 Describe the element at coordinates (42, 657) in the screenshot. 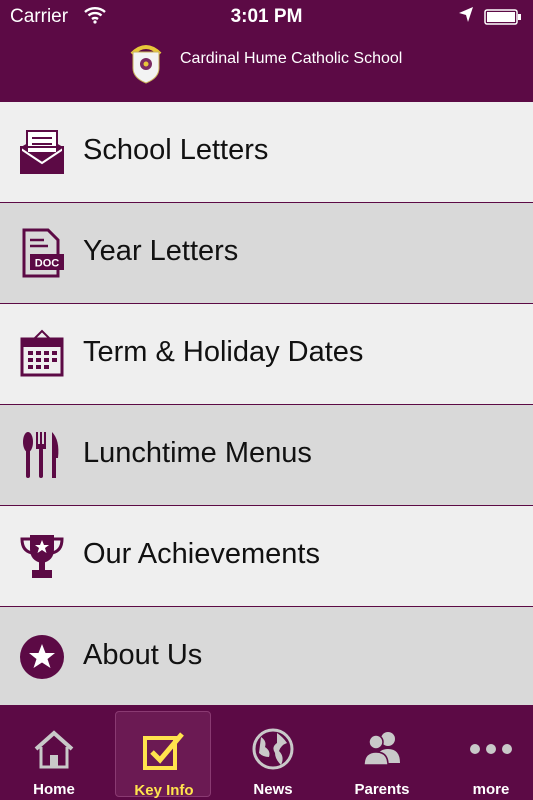

I see `star-circle-icon` at that location.